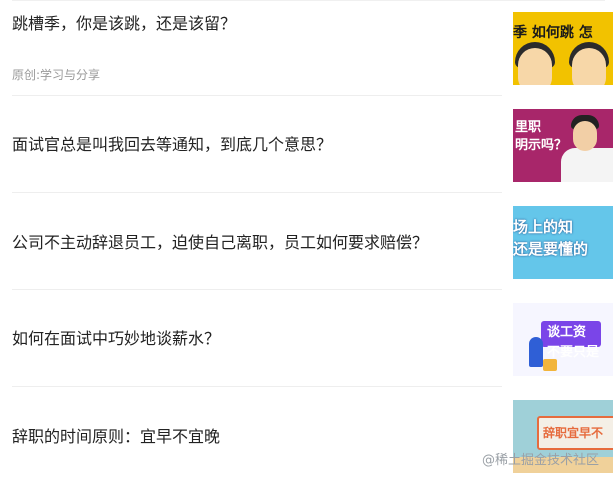  What do you see at coordinates (573, 342) in the screenshot?
I see `thumbnail-caption: 谈工资 不要只是` at bounding box center [573, 342].